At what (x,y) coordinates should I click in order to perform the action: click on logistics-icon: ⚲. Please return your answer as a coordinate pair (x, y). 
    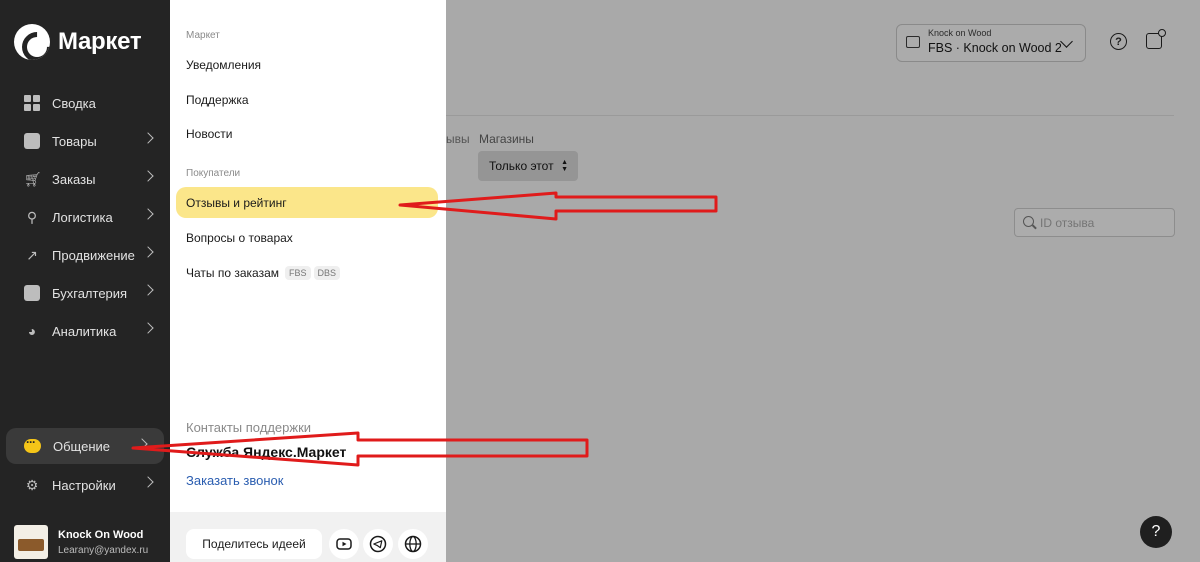
    Looking at the image, I should click on (32, 217).